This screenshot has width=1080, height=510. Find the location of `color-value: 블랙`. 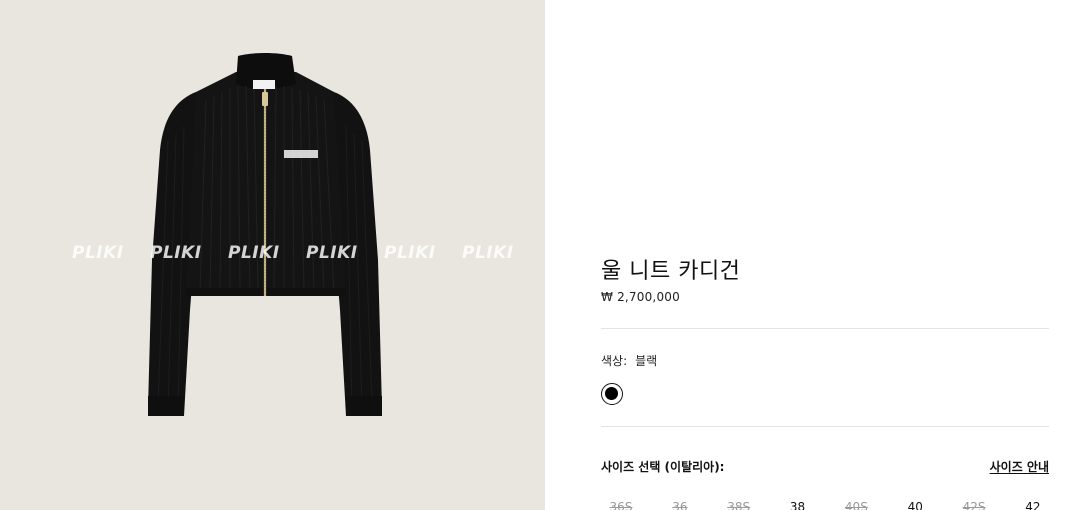

color-value: 블랙 is located at coordinates (646, 361).